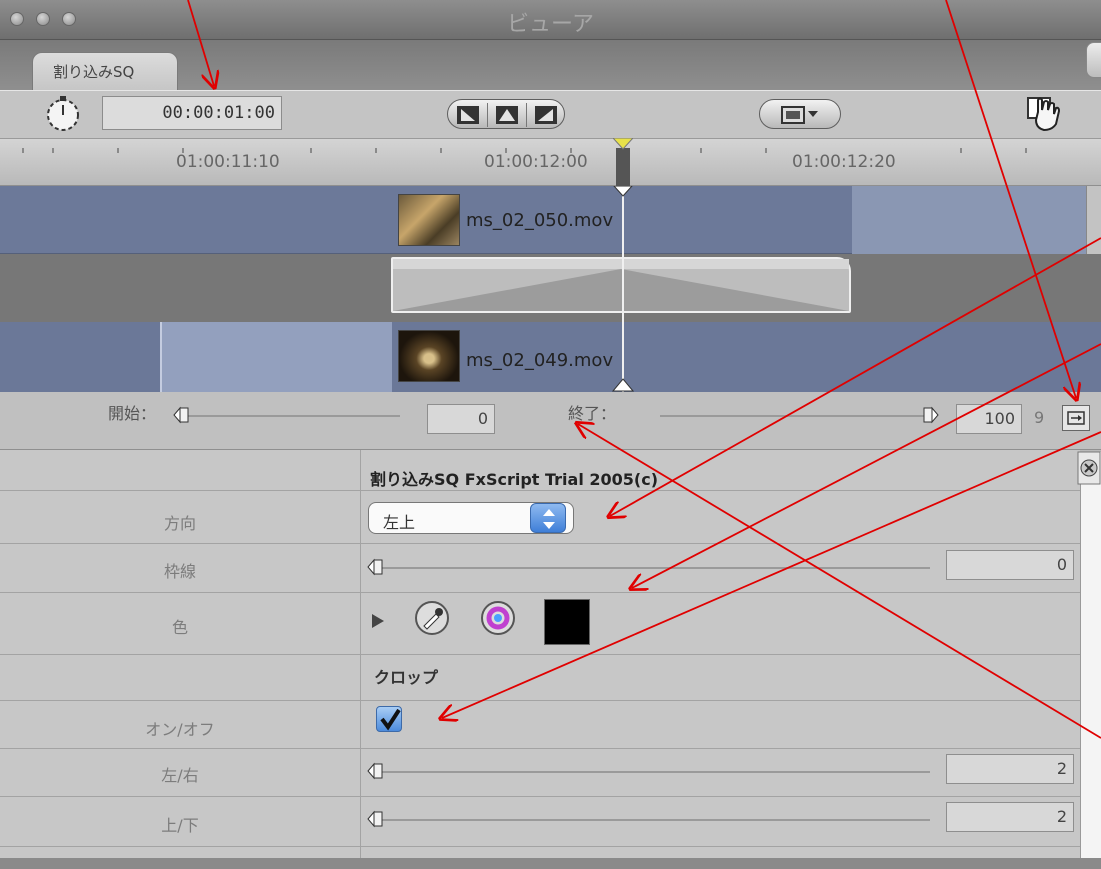 This screenshot has width=1101, height=869. What do you see at coordinates (132, 413) in the screenshot?
I see `start-label: 開始：` at bounding box center [132, 413].